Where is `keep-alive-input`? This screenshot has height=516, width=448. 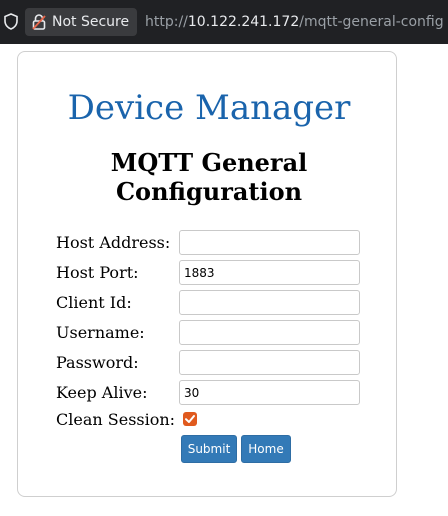 keep-alive-input is located at coordinates (269, 392).